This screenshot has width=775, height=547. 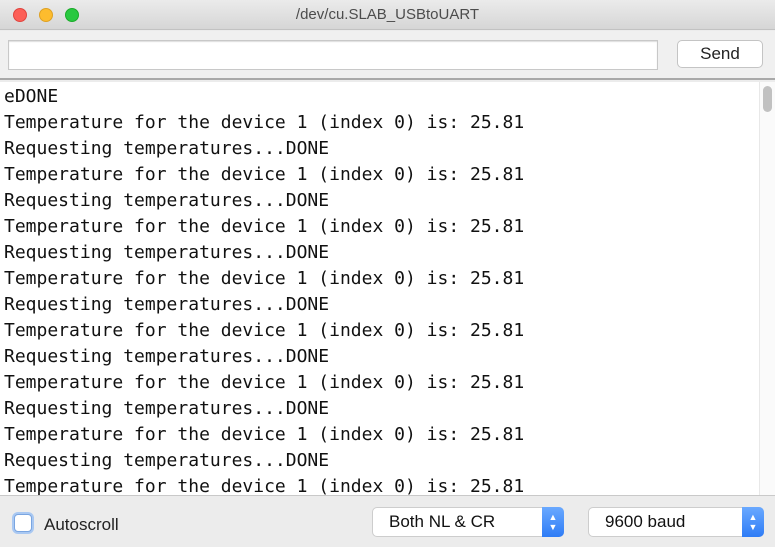 I want to click on send-toolbar: Send, so click(x=387, y=55).